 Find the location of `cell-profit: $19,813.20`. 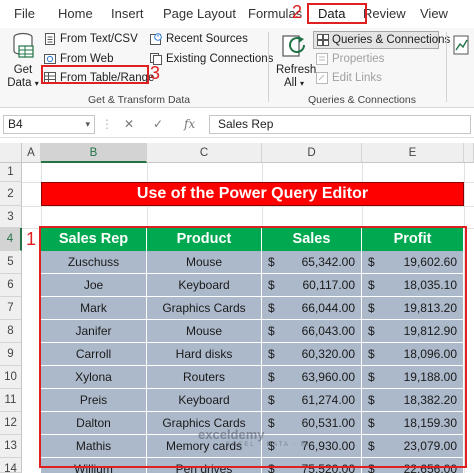

cell-profit: $19,813.20 is located at coordinates (413, 308).